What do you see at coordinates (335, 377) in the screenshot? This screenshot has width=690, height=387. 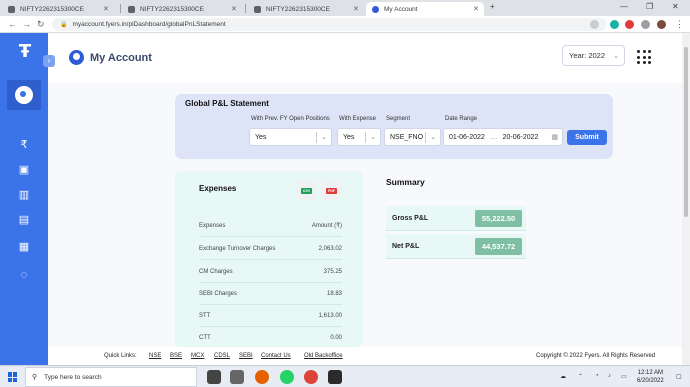 I see `terminal-icon` at bounding box center [335, 377].